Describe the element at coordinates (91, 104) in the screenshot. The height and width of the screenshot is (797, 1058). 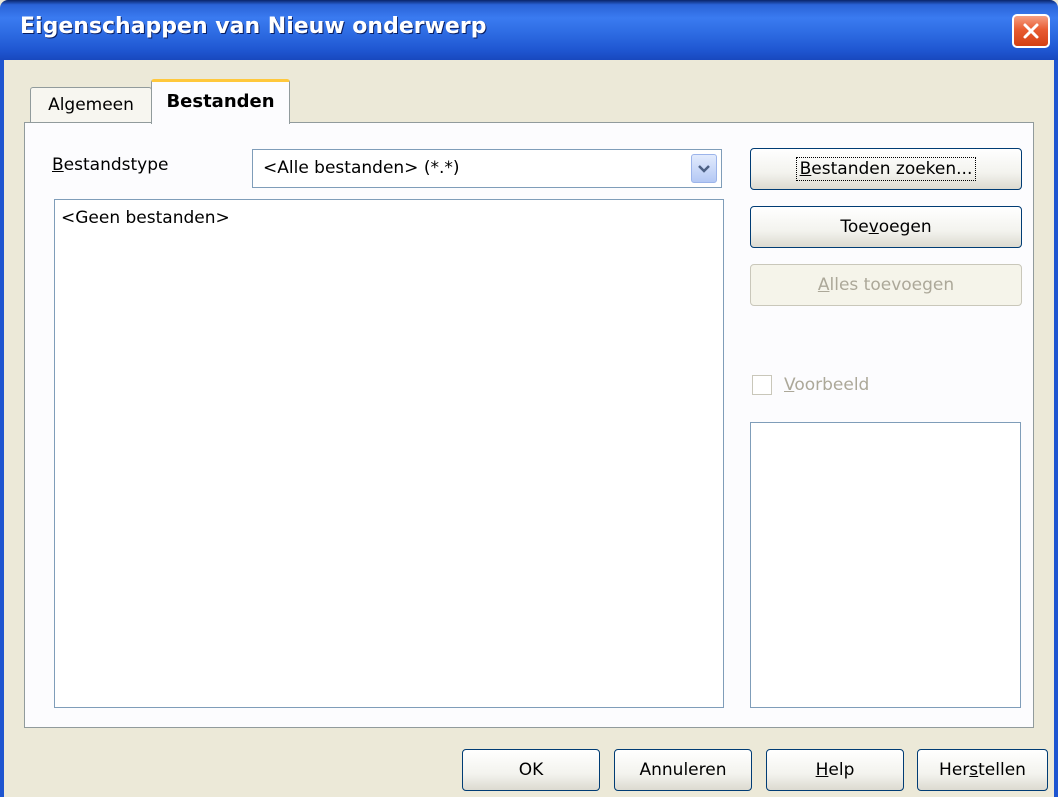
I see `tab-general: Algemeen` at that location.